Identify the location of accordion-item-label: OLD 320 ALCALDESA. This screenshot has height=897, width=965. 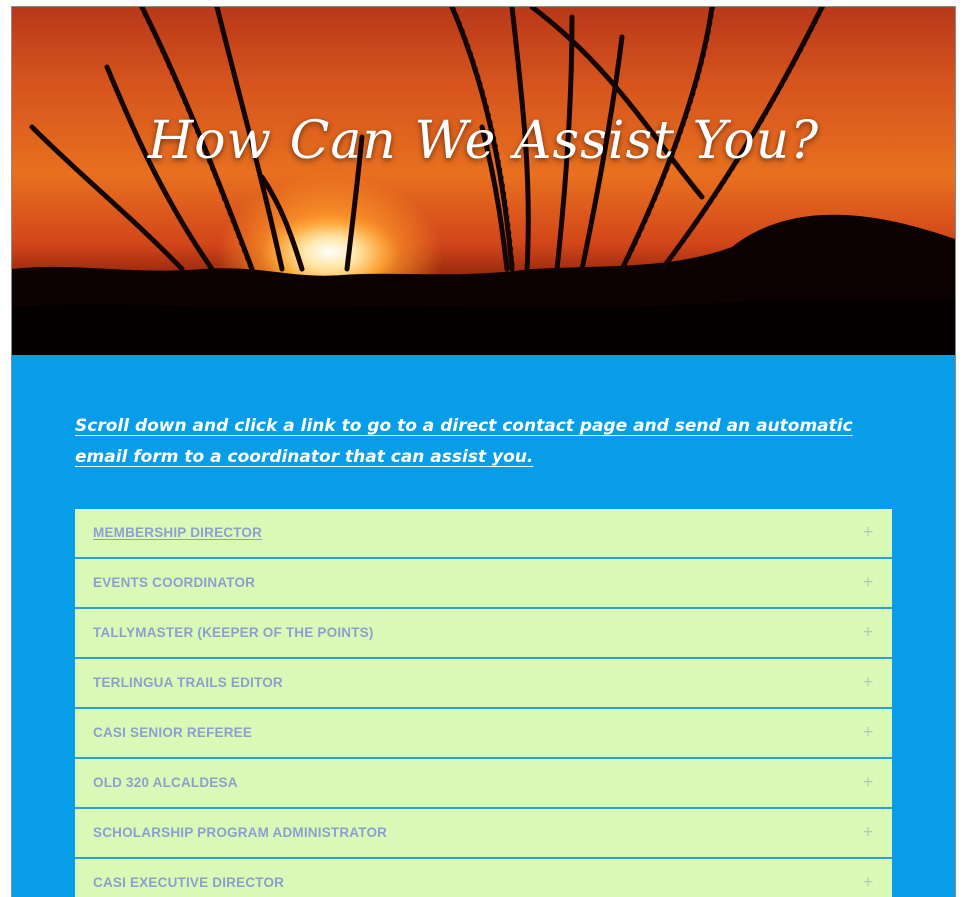
(165, 782).